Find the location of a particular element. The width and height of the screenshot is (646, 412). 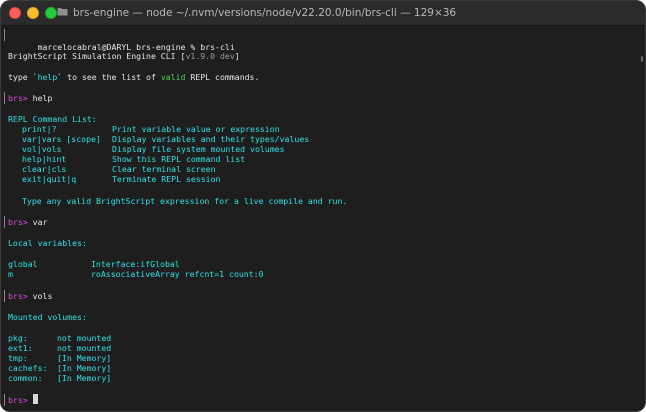

hint-help: help is located at coordinates (47, 77).